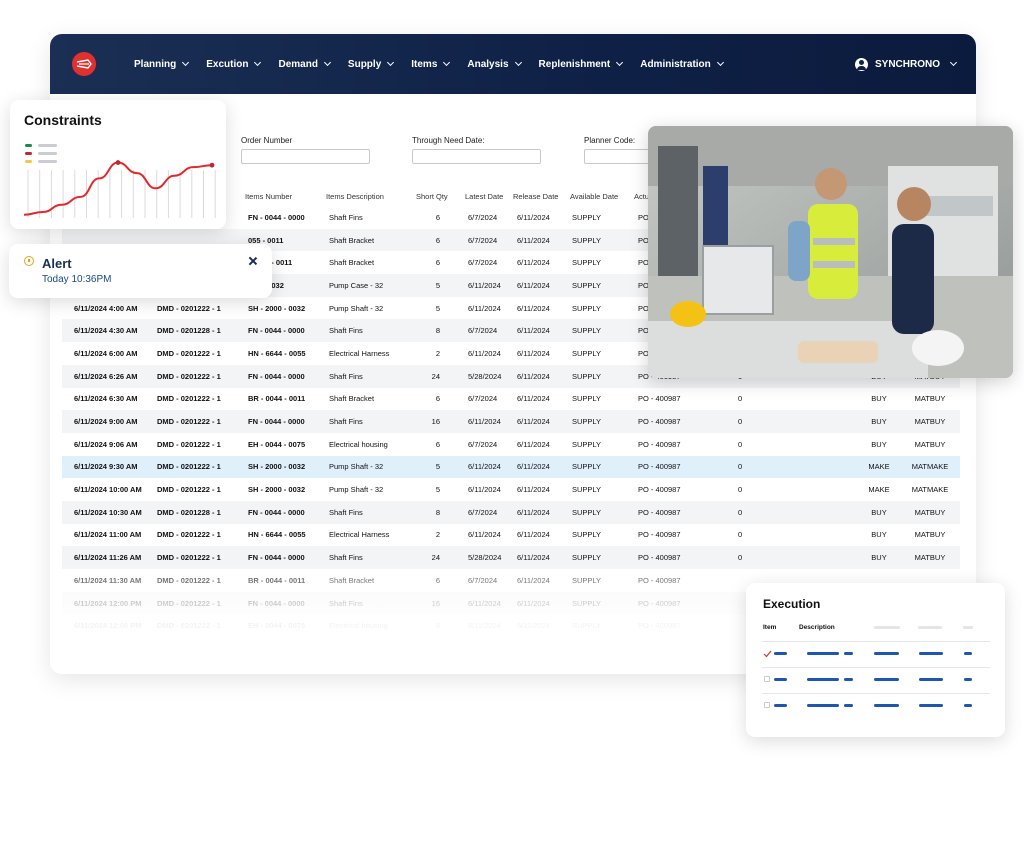 The image size is (1024, 854). Describe the element at coordinates (108, 603) in the screenshot. I see `table-cell: 6/11/2024 12:00 PM` at that location.